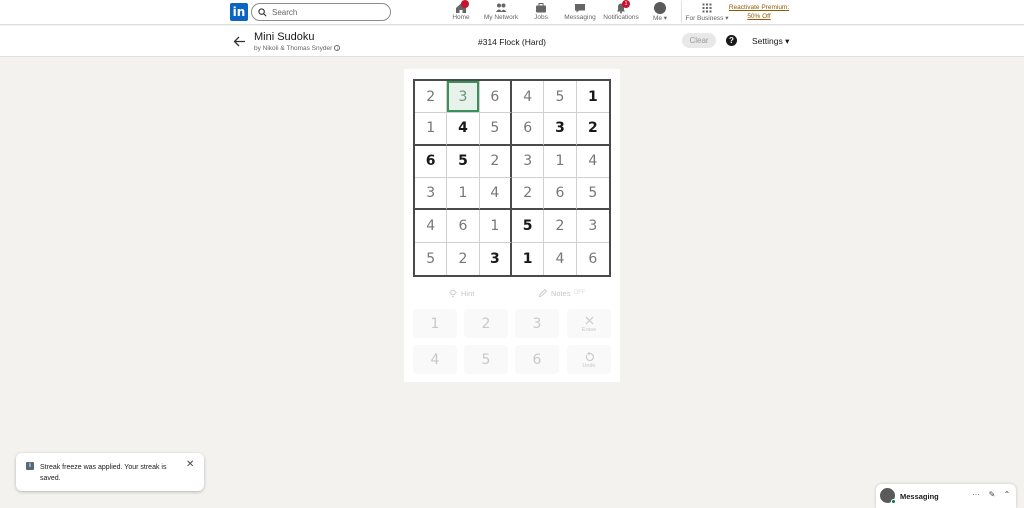 The height and width of the screenshot is (508, 1024). What do you see at coordinates (592, 97) in the screenshot?
I see `sudoku-cell-r1-c6: 1` at bounding box center [592, 97].